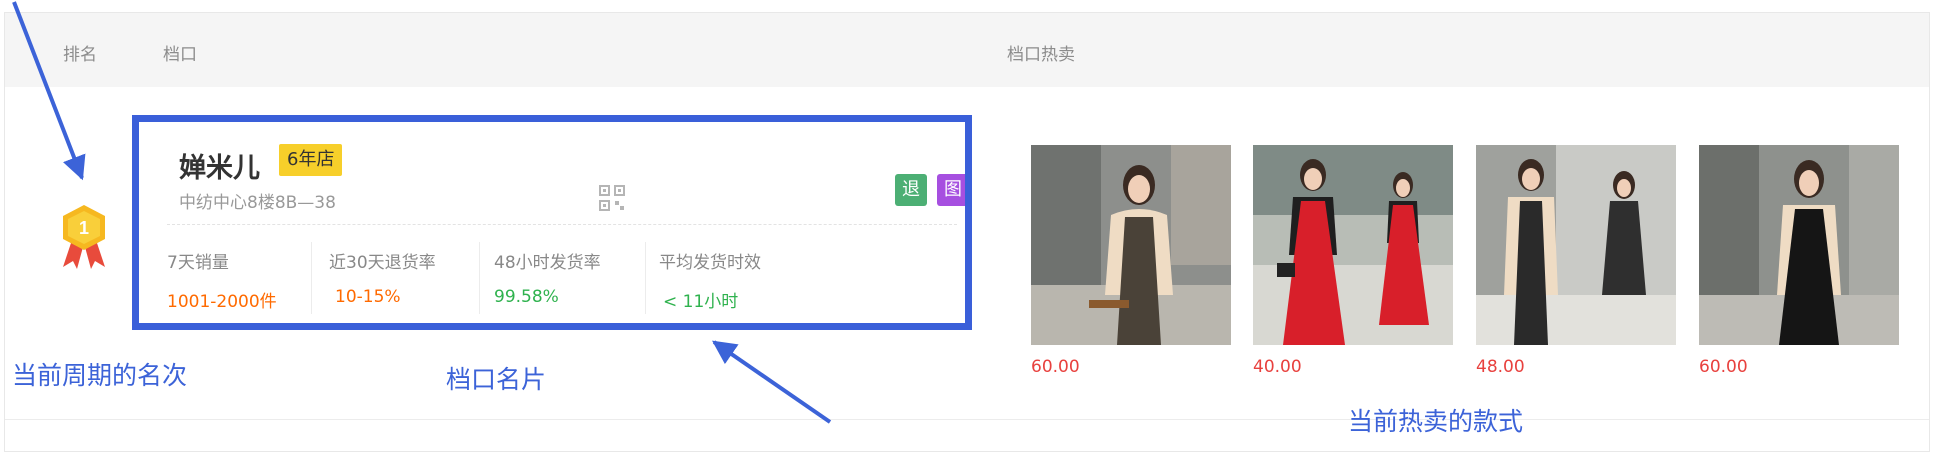 Image resolution: width=1944 pixels, height=452 pixels. I want to click on product-card: 48.00, so click(1576, 261).